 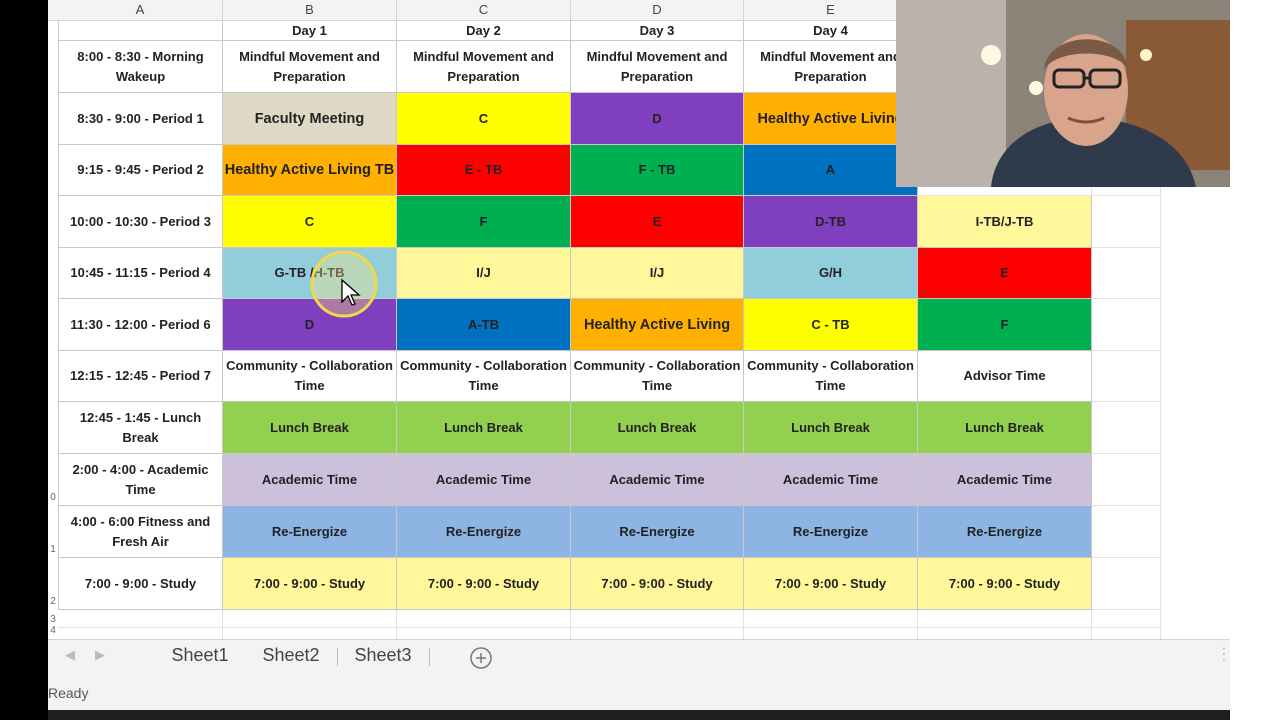 I want to click on column-header: D, so click(x=657, y=10).